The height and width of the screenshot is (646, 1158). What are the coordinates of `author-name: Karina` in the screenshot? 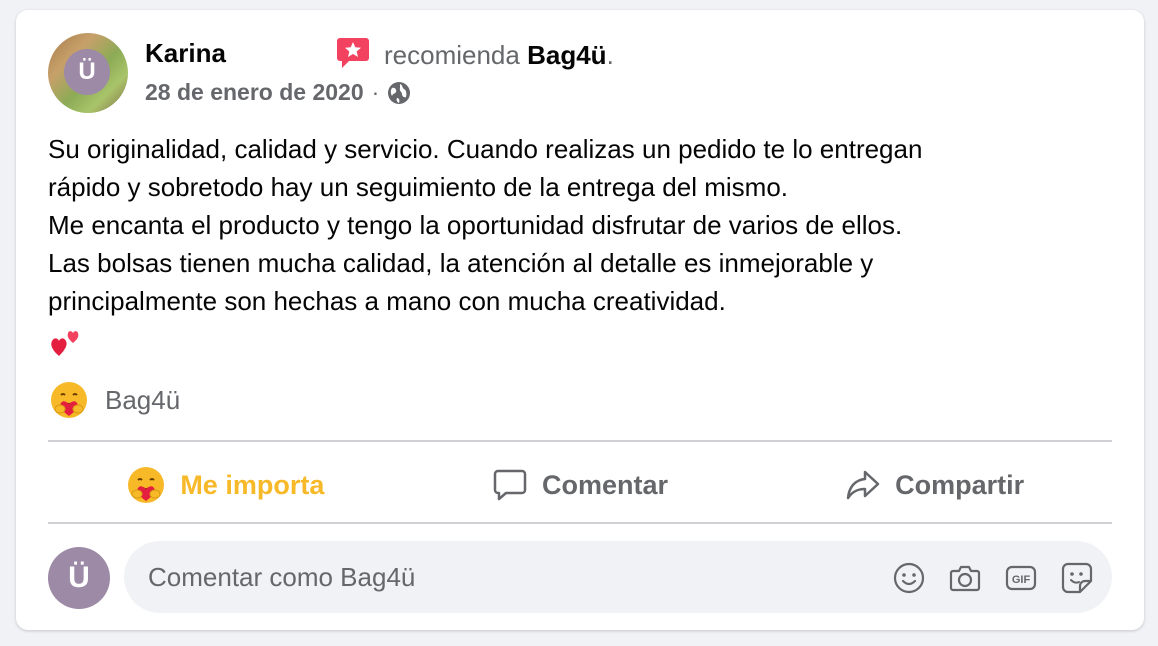 It's located at (185, 53).